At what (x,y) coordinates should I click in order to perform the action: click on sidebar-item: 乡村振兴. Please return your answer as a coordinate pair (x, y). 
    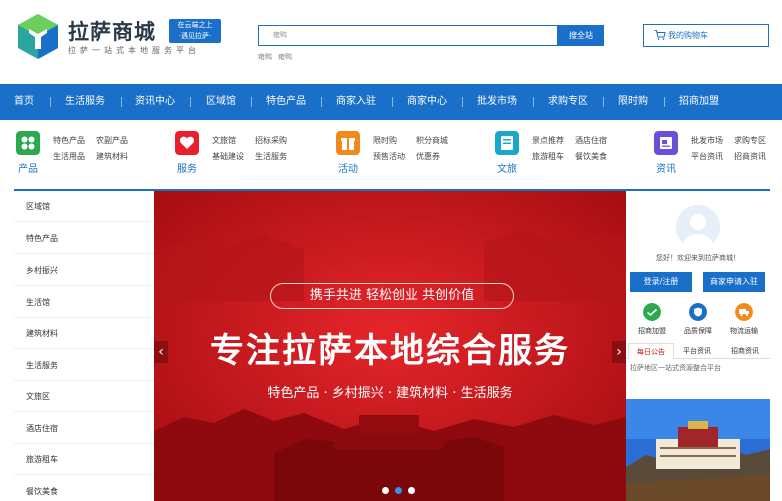
    Looking at the image, I should click on (84, 270).